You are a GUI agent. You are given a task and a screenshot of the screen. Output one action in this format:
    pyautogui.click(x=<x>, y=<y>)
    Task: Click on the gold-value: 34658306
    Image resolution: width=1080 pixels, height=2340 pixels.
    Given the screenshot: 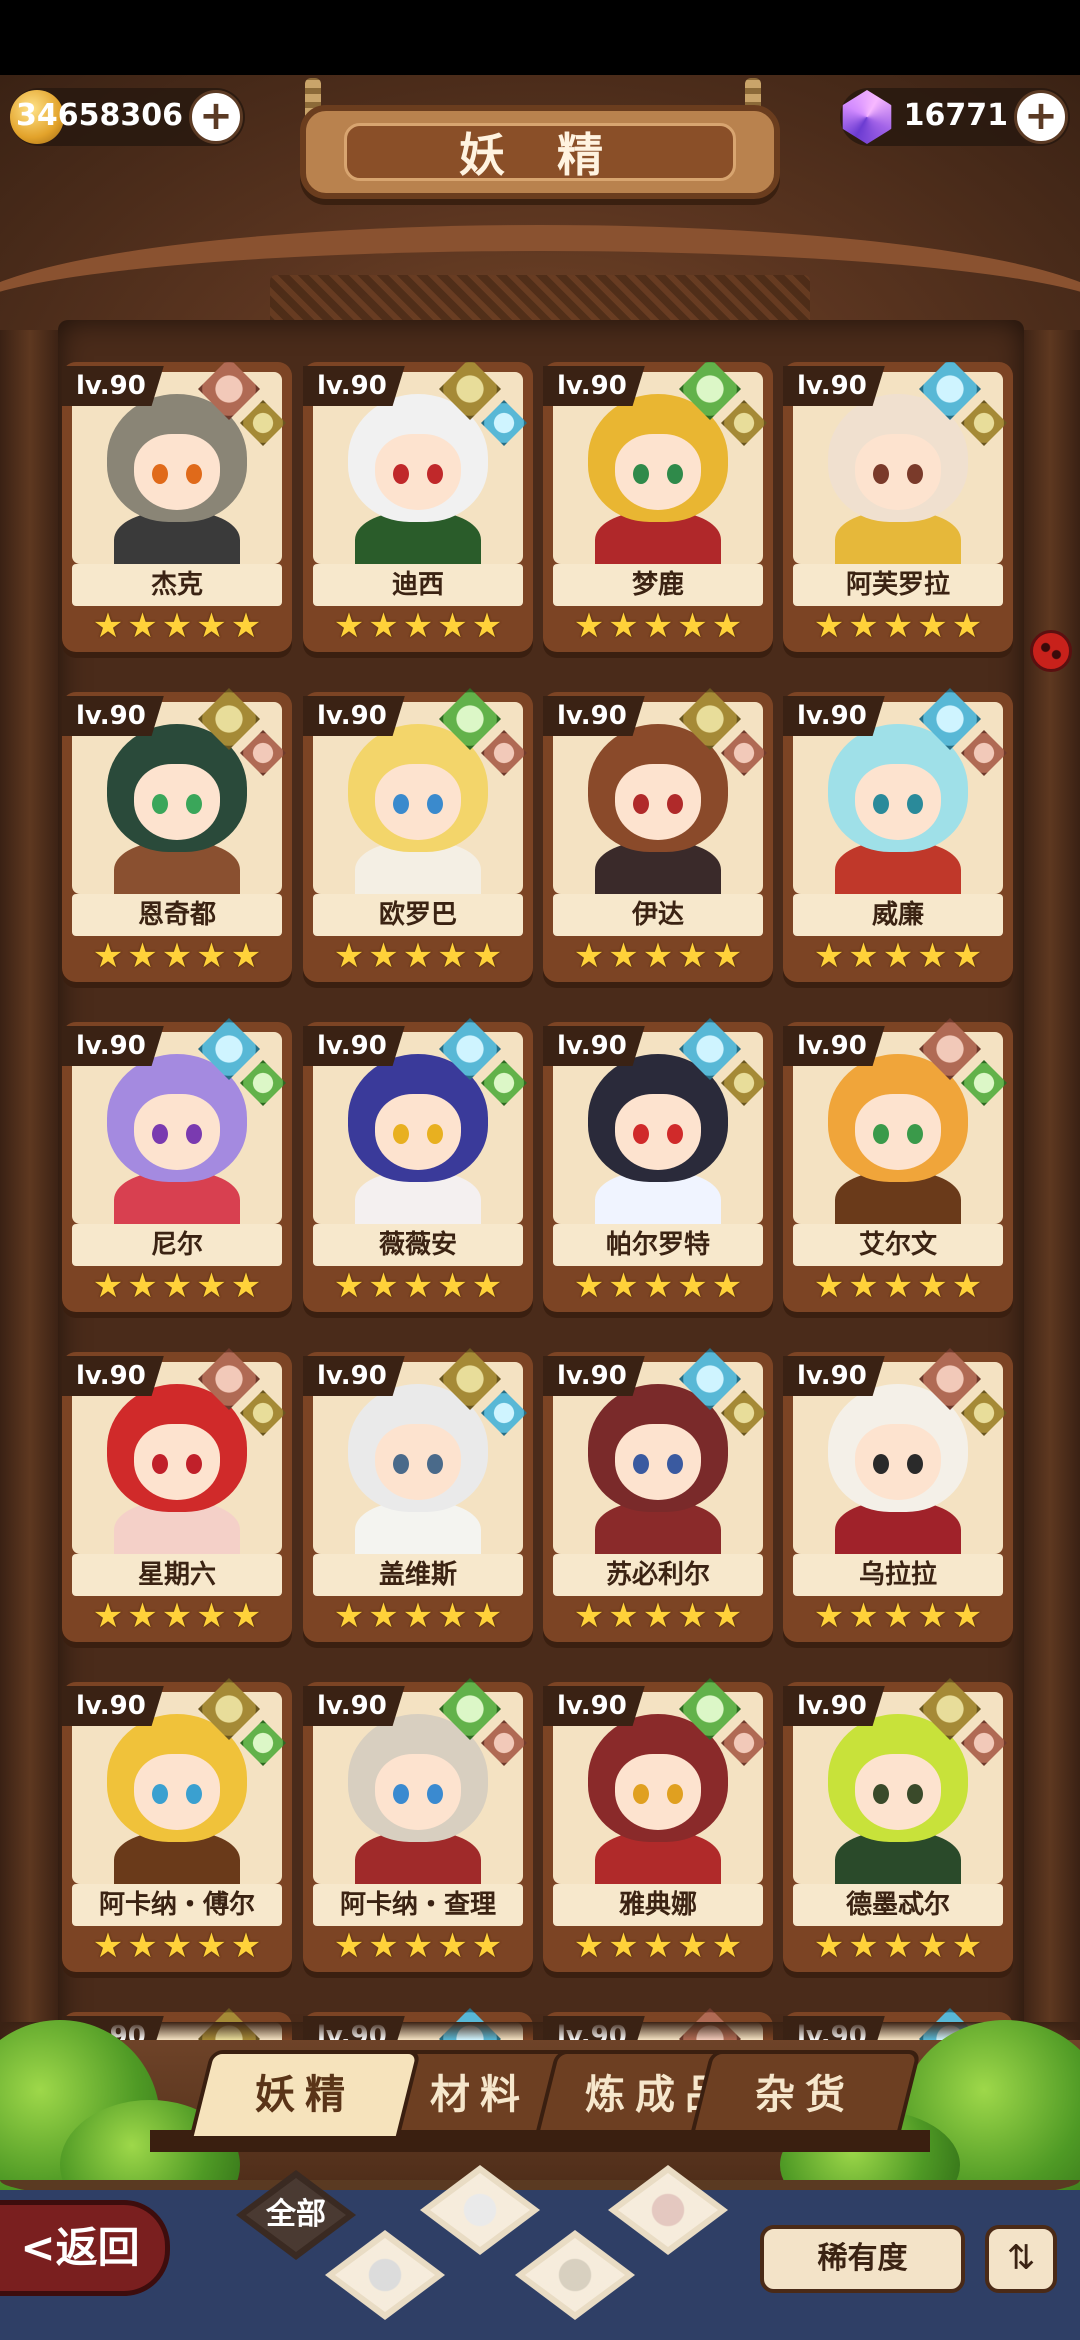 What is the action you would take?
    pyautogui.click(x=99, y=115)
    